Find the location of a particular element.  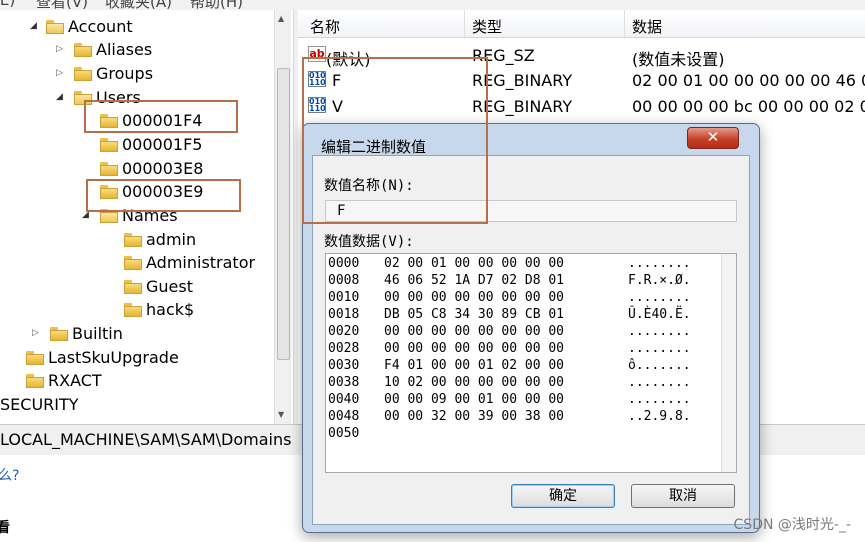

tree-label: Aliases is located at coordinates (124, 49).